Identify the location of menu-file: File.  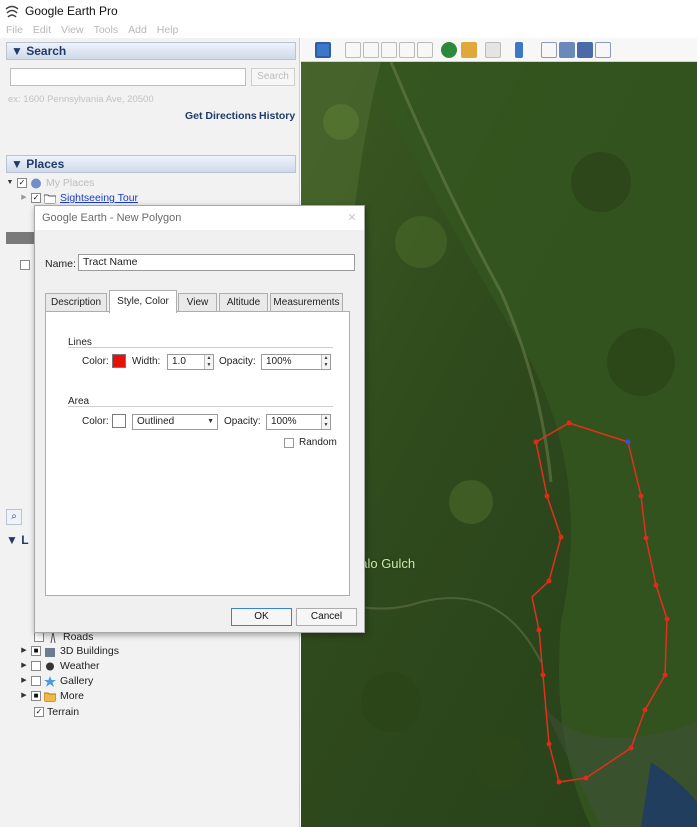
(14, 30).